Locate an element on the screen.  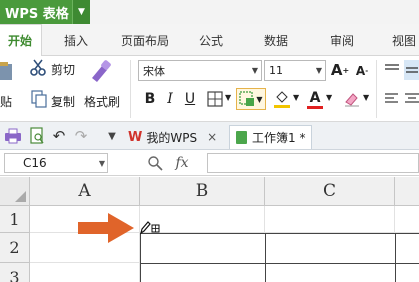
underline-icon: U is located at coordinates (190, 99).